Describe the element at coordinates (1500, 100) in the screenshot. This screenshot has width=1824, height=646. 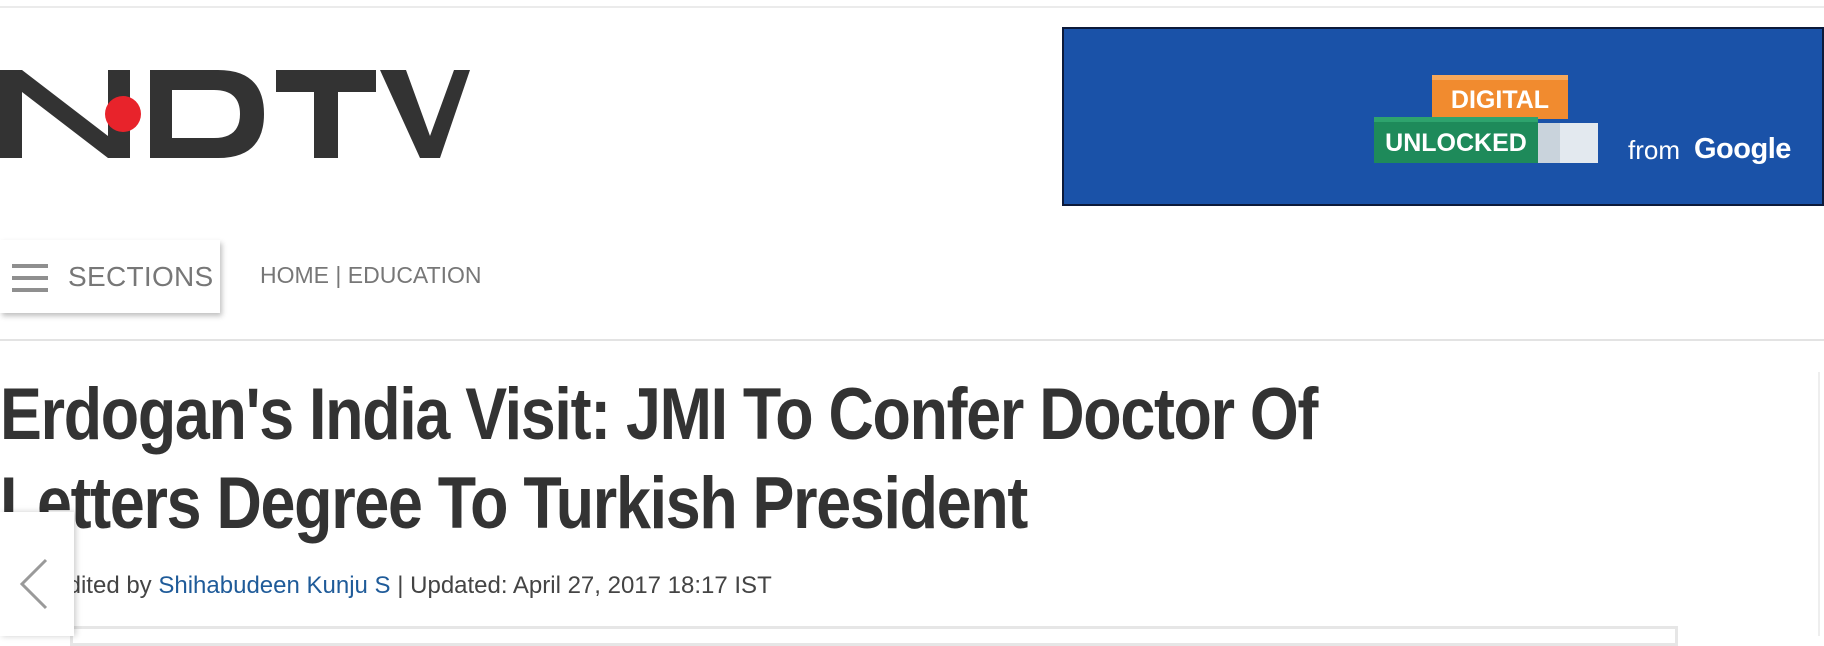
I see `ad-block-top-label: DIGITAL` at that location.